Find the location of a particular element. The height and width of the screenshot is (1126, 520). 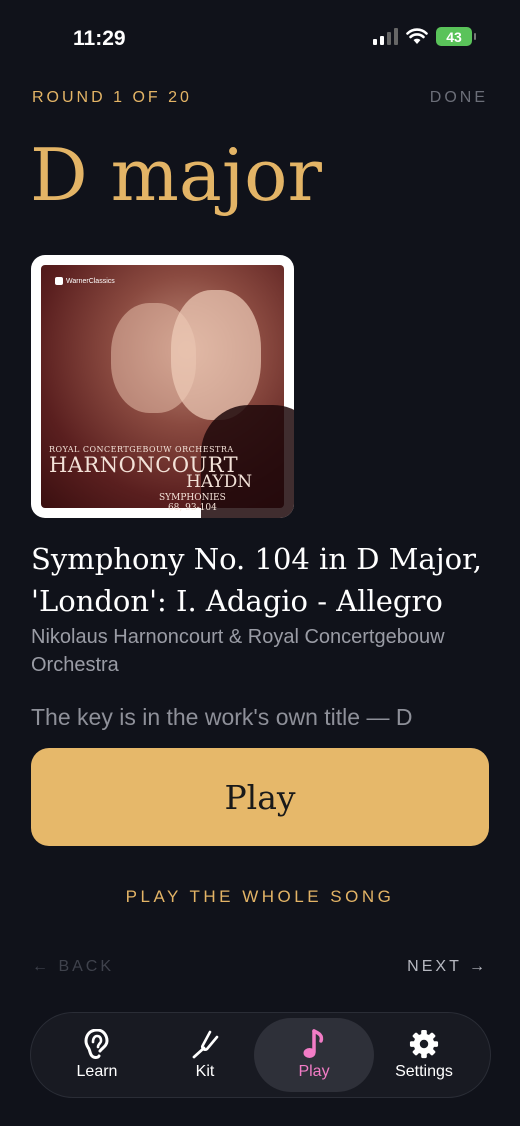

cellular-signal-icon is located at coordinates (385, 36).